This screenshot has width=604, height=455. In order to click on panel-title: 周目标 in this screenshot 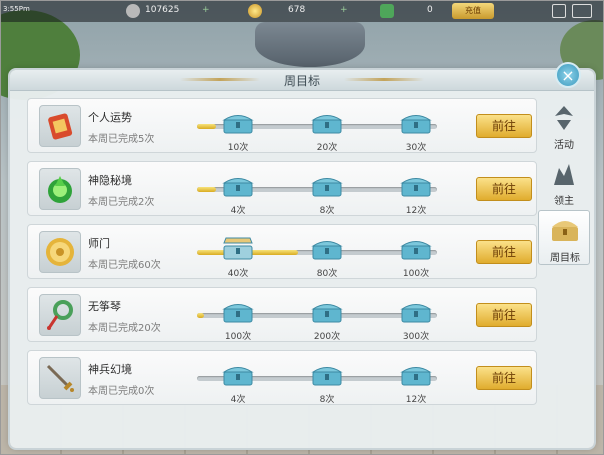, I will do `click(301, 81)`.